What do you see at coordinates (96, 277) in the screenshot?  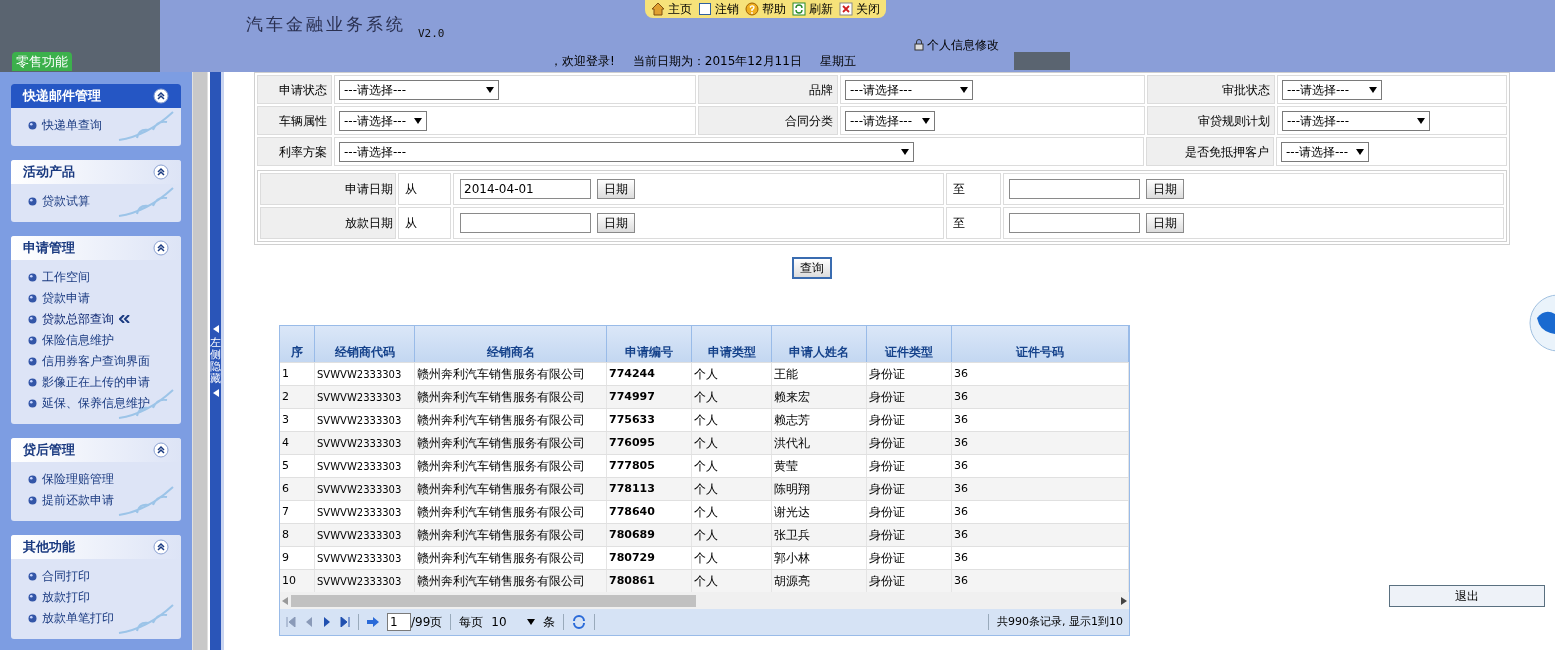 I see `menu-item: 工作空间` at bounding box center [96, 277].